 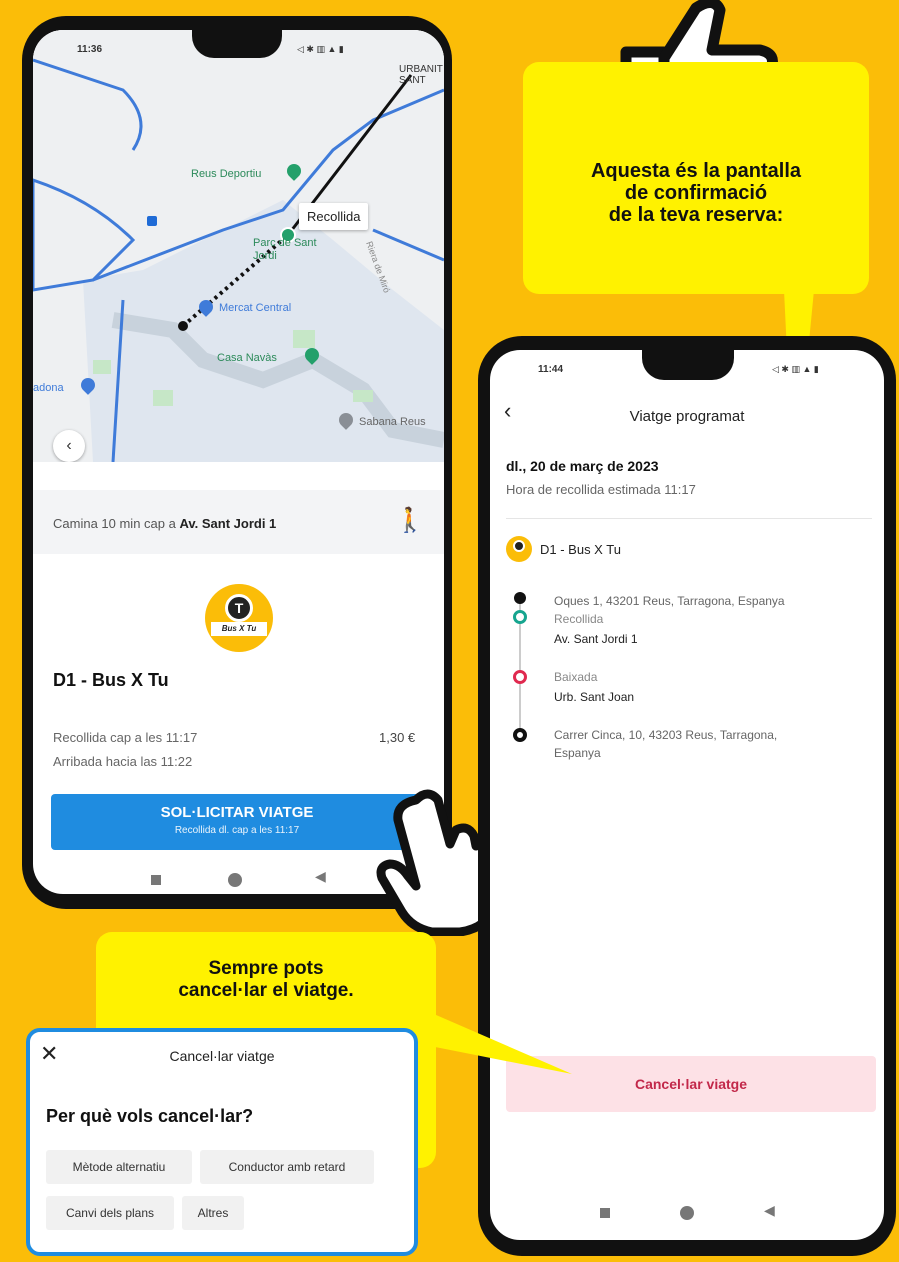 What do you see at coordinates (577, 753) in the screenshot?
I see `destination-address-line2: Espanya` at bounding box center [577, 753].